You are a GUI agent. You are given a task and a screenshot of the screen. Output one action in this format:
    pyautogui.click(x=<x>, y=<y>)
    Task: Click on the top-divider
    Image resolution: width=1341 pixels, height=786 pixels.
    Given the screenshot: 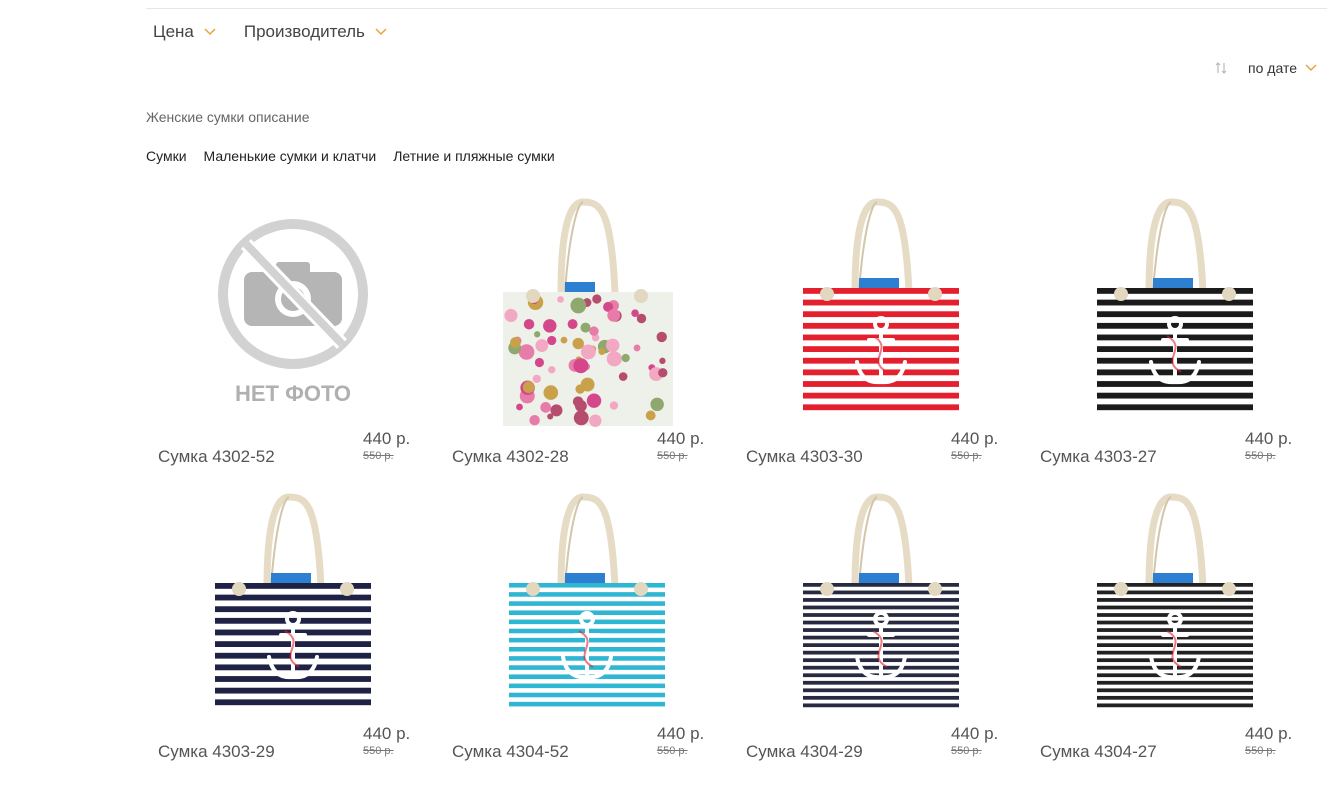 What is the action you would take?
    pyautogui.click(x=736, y=8)
    